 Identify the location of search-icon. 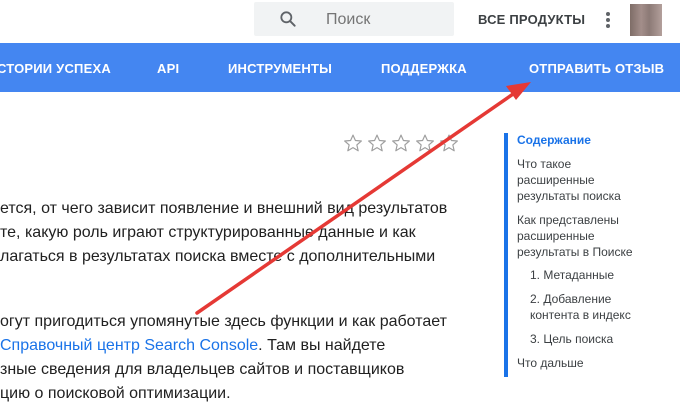
(288, 19).